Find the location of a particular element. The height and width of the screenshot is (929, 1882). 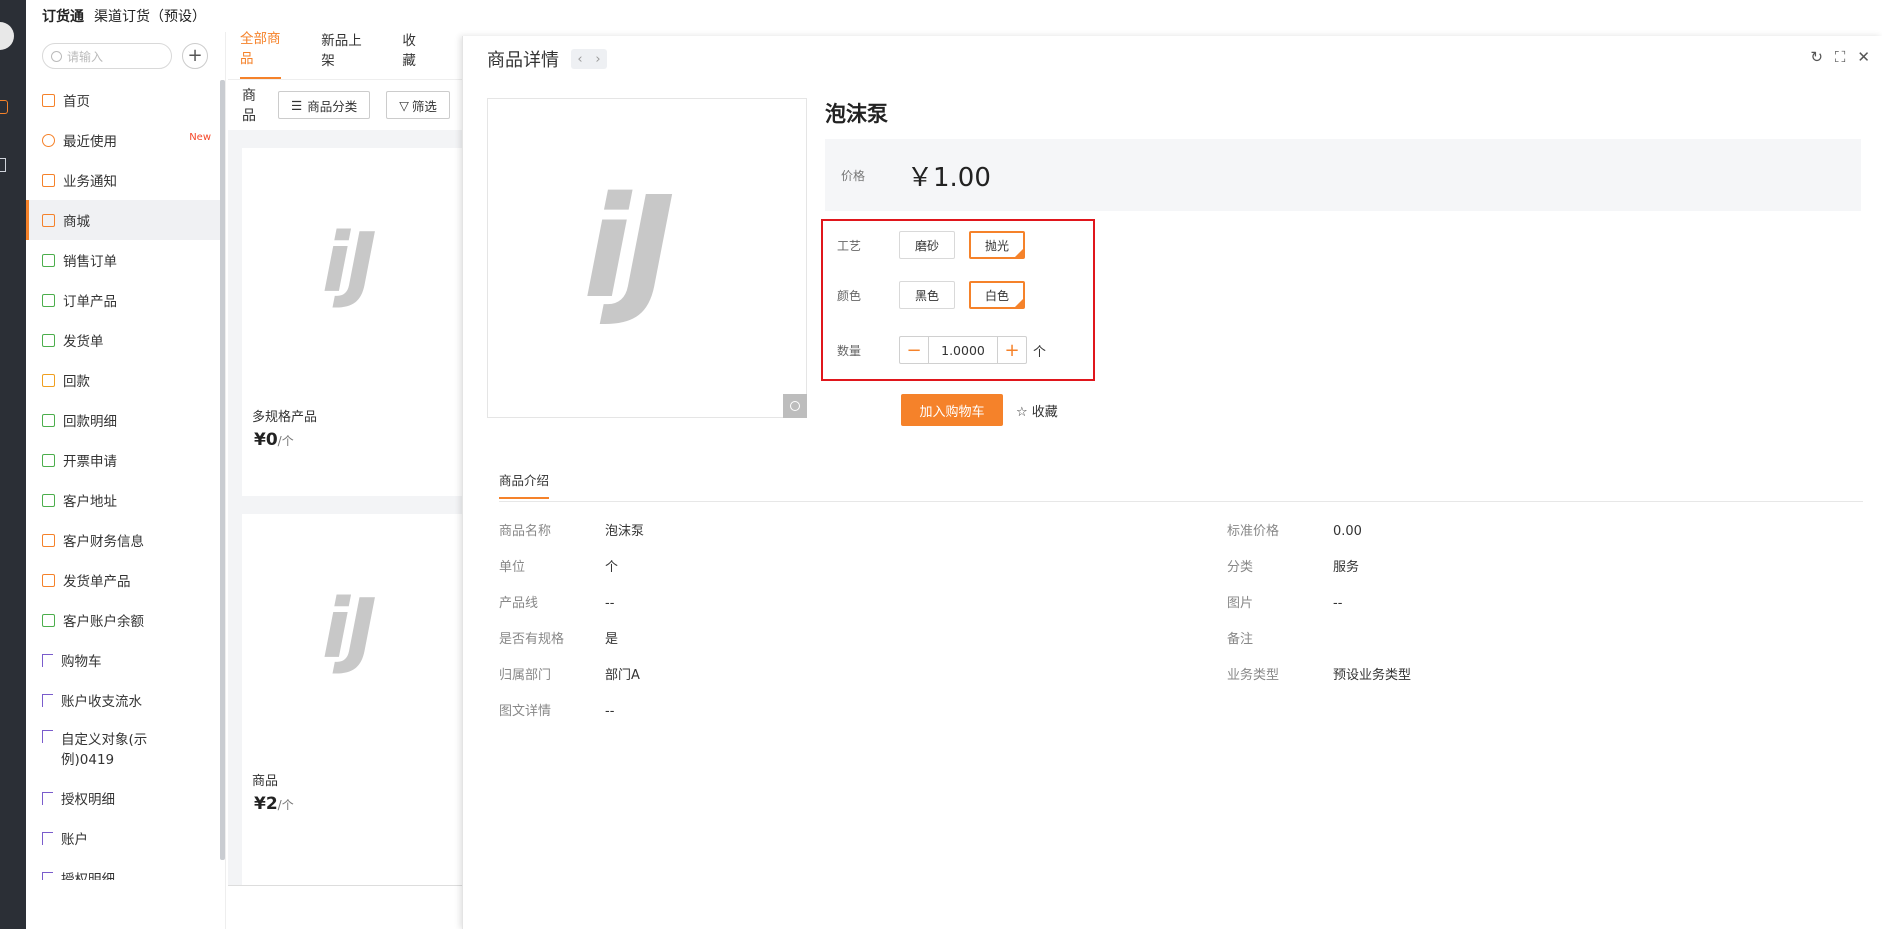

address-icon is located at coordinates (48, 500).